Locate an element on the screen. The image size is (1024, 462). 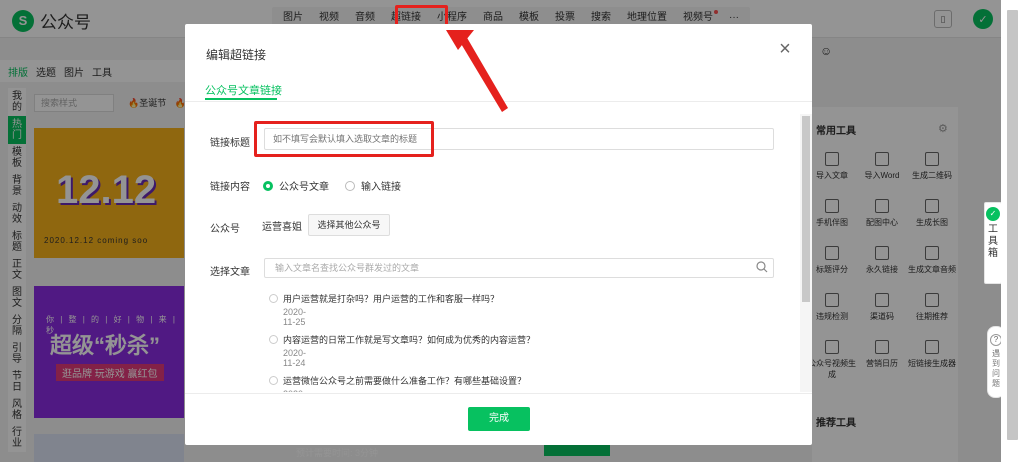
account-name: 运营喜姐 is located at coordinates (282, 227).